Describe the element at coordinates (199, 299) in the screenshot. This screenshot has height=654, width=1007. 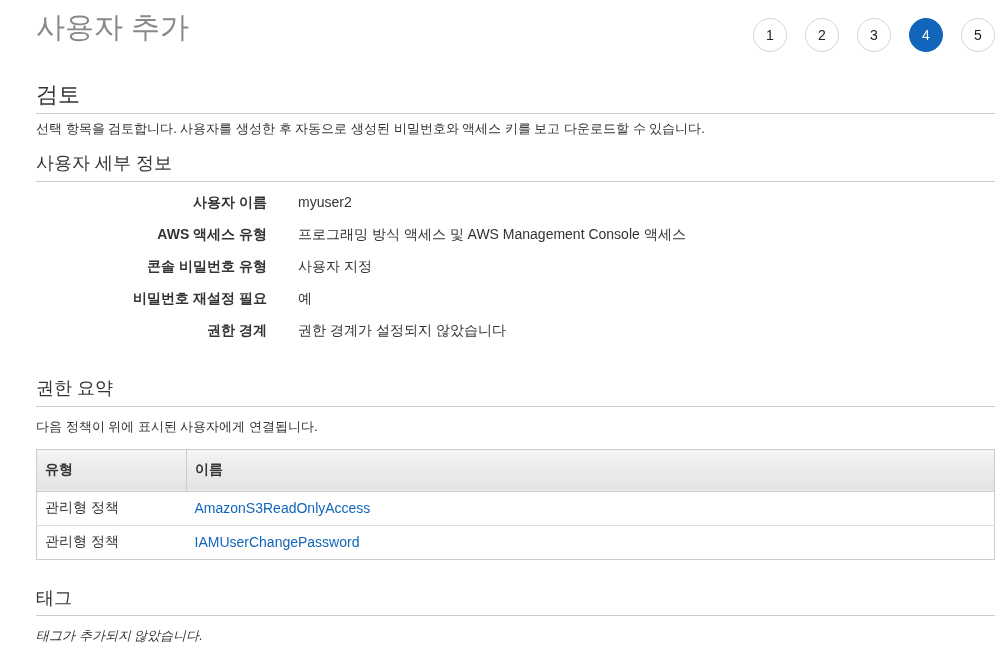
I see `field-label: 비밀번호 재설정 필요` at that location.